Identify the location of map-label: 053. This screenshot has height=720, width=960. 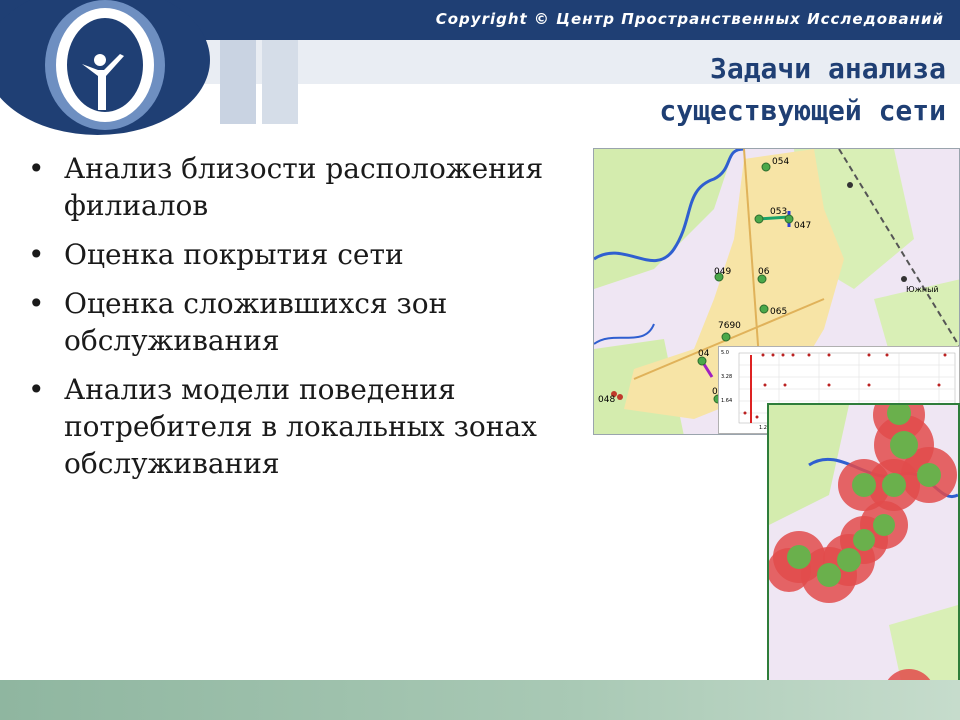
(779, 212).